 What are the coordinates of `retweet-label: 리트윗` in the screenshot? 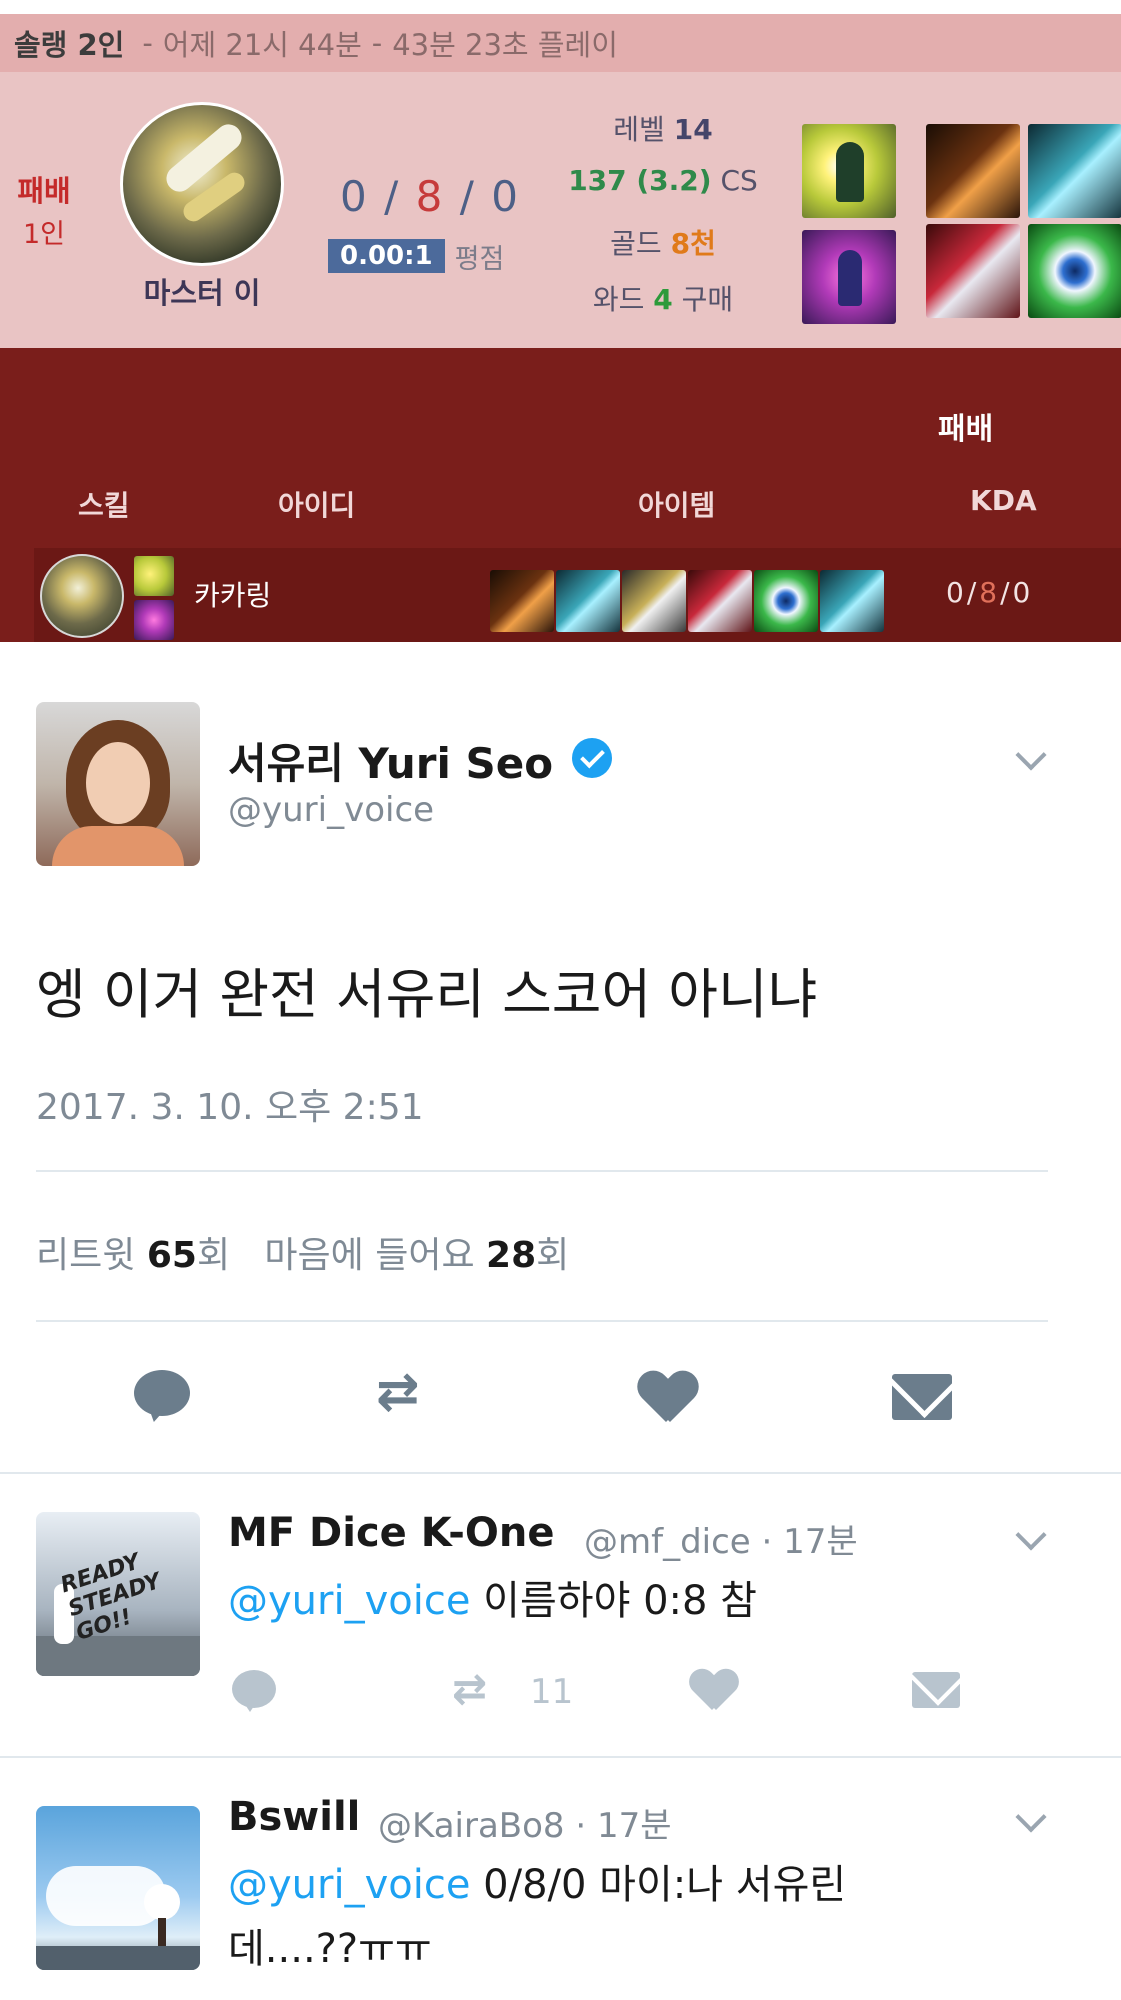 It's located at (86, 1255).